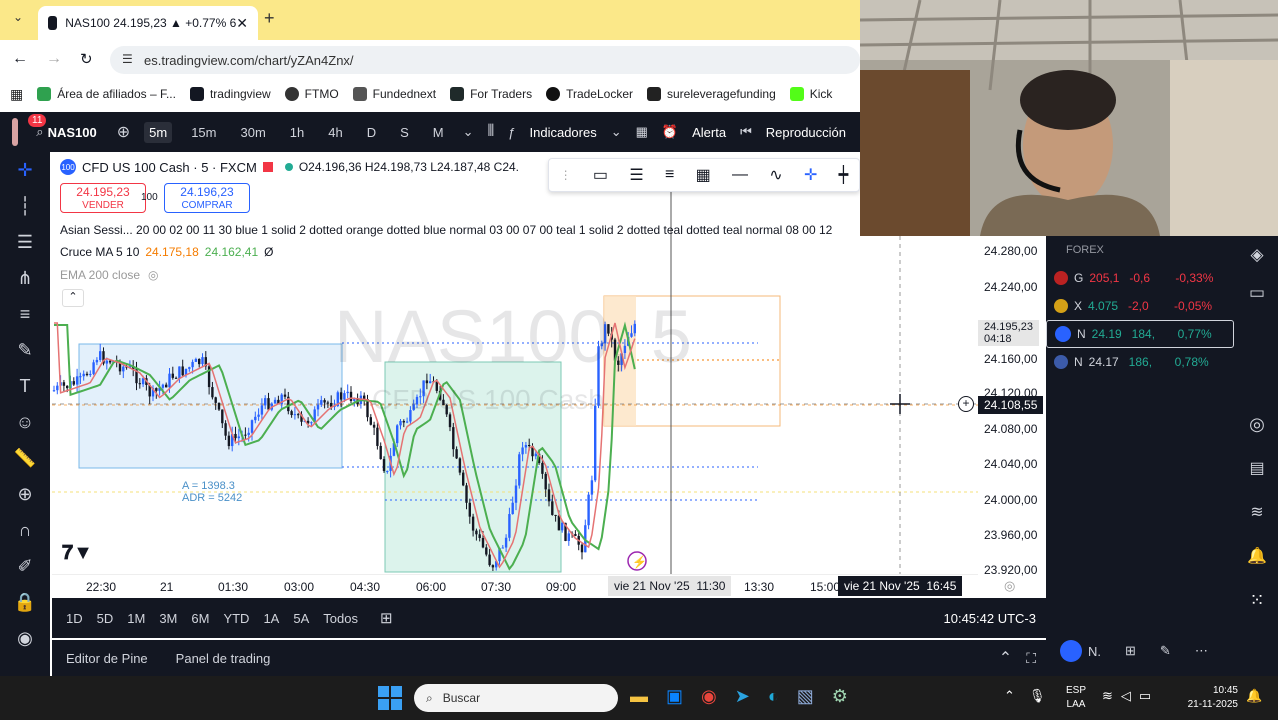 The width and height of the screenshot is (1278, 720). Describe the element at coordinates (1140, 334) in the screenshot. I see `watchlist-row-selected: N 24.19 184, 0,77%` at that location.